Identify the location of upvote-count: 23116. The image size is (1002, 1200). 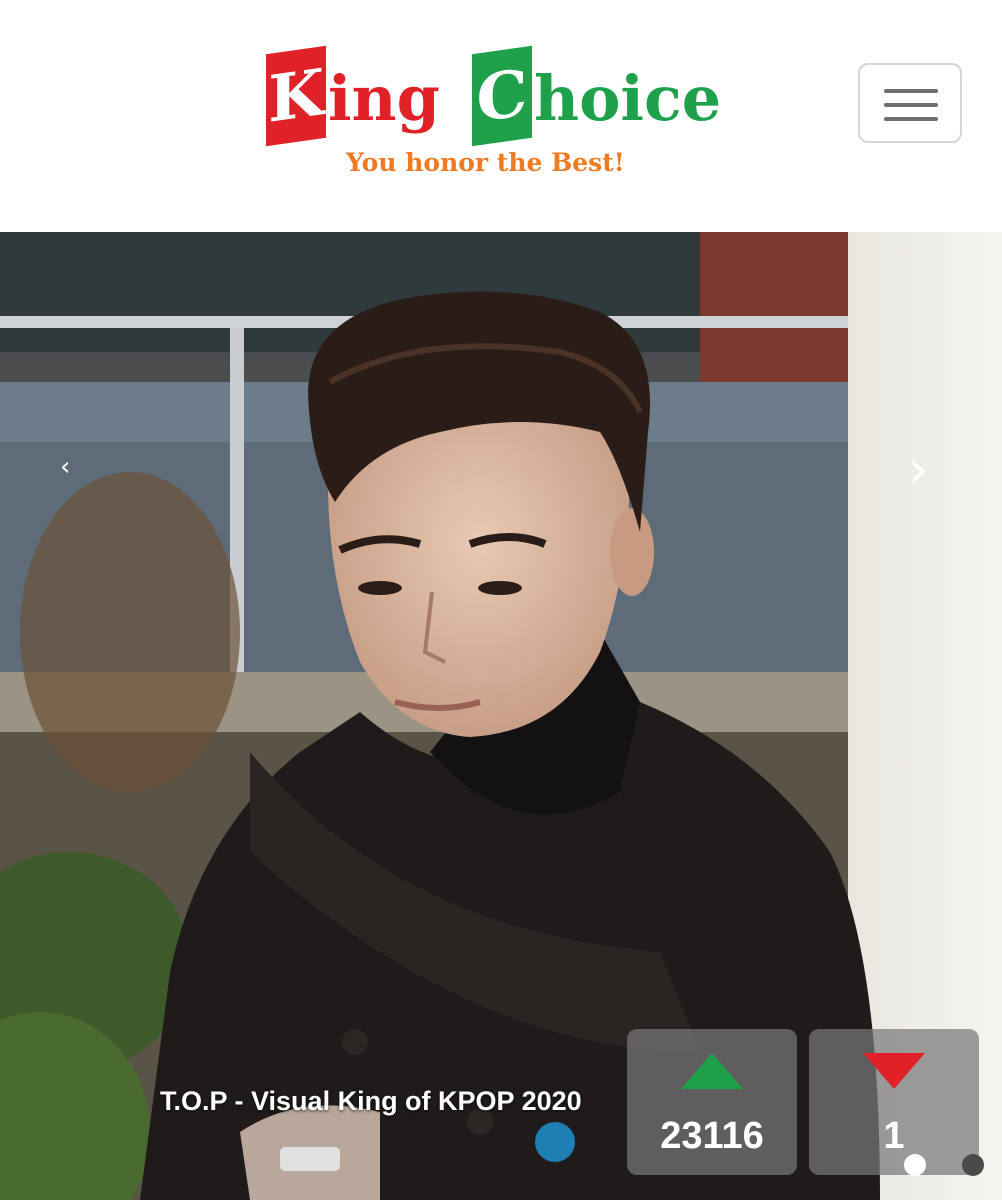
(712, 1136).